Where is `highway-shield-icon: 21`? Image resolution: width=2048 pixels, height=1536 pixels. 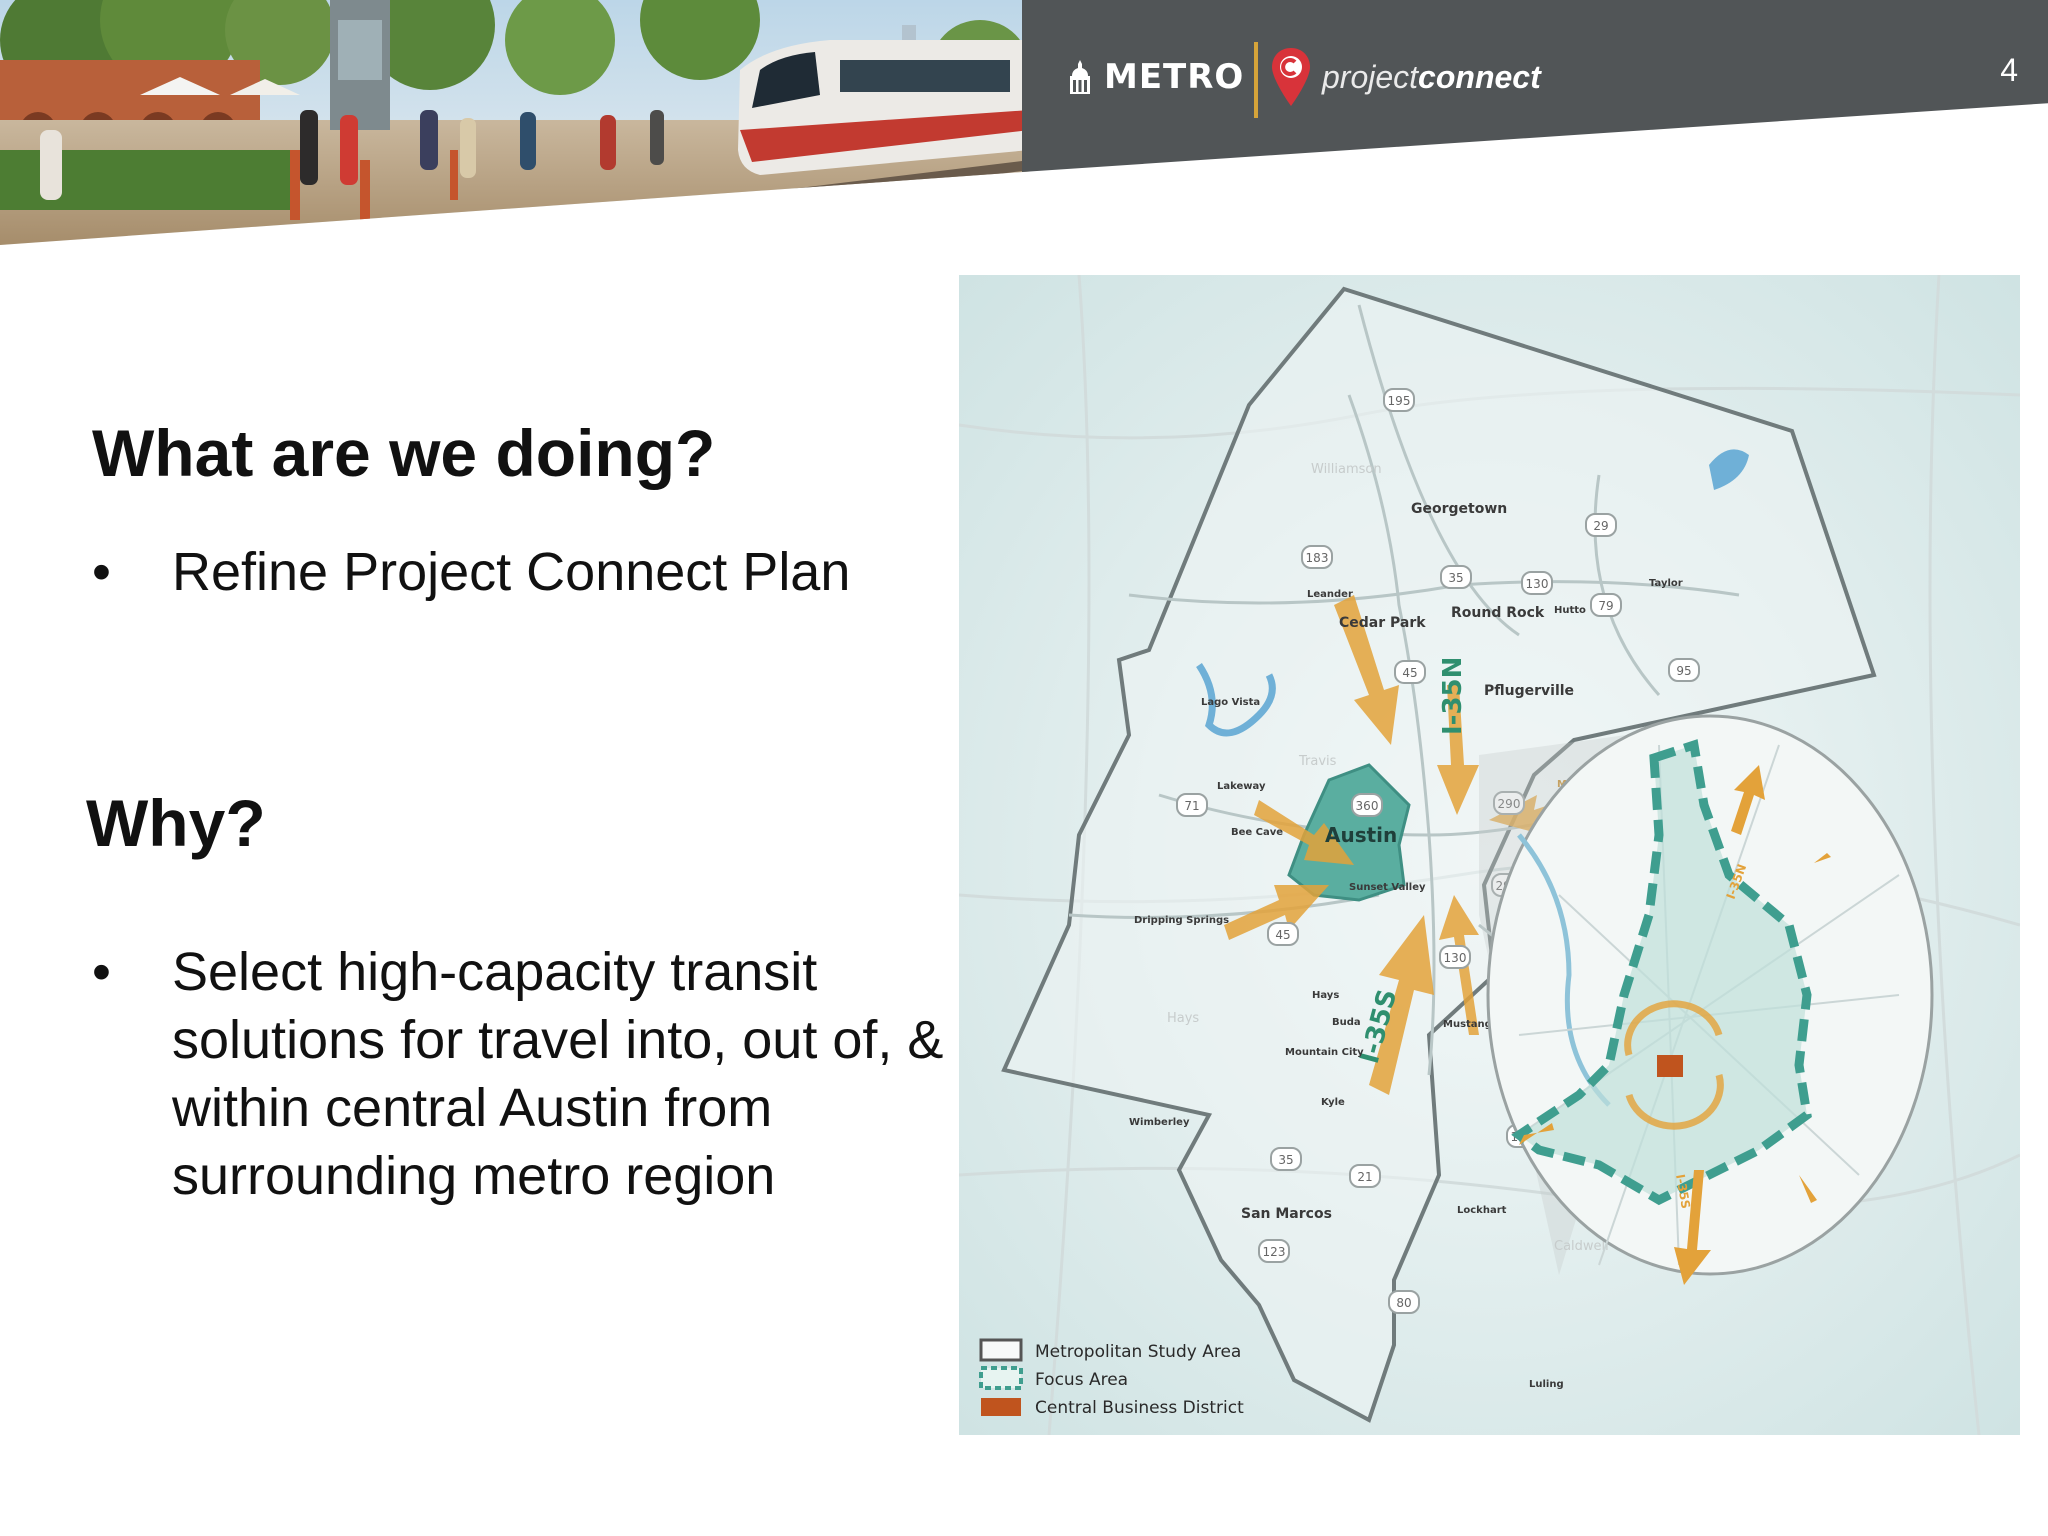 highway-shield-icon: 21 is located at coordinates (1365, 1176).